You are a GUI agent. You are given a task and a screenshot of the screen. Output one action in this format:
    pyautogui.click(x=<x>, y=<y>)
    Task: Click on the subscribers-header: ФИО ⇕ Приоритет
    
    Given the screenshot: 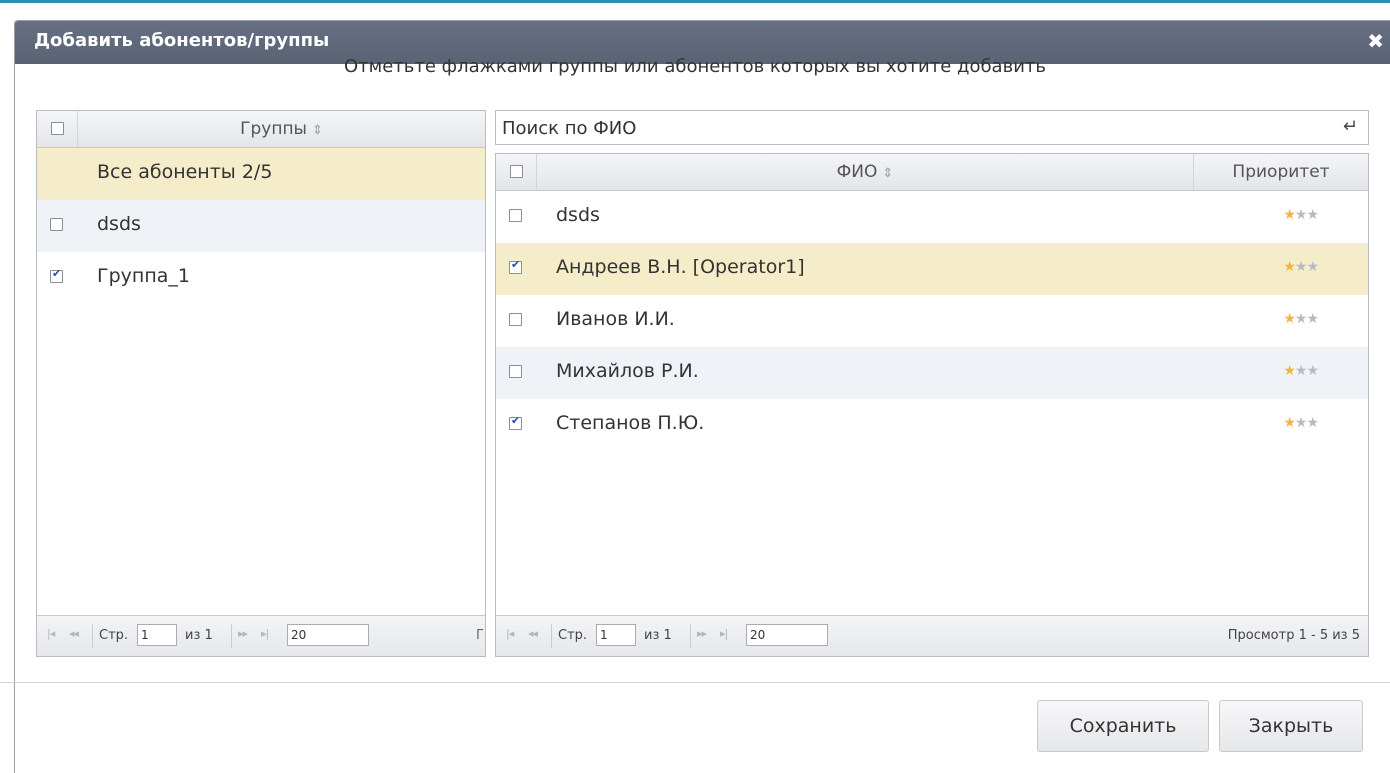 What is the action you would take?
    pyautogui.click(x=932, y=172)
    